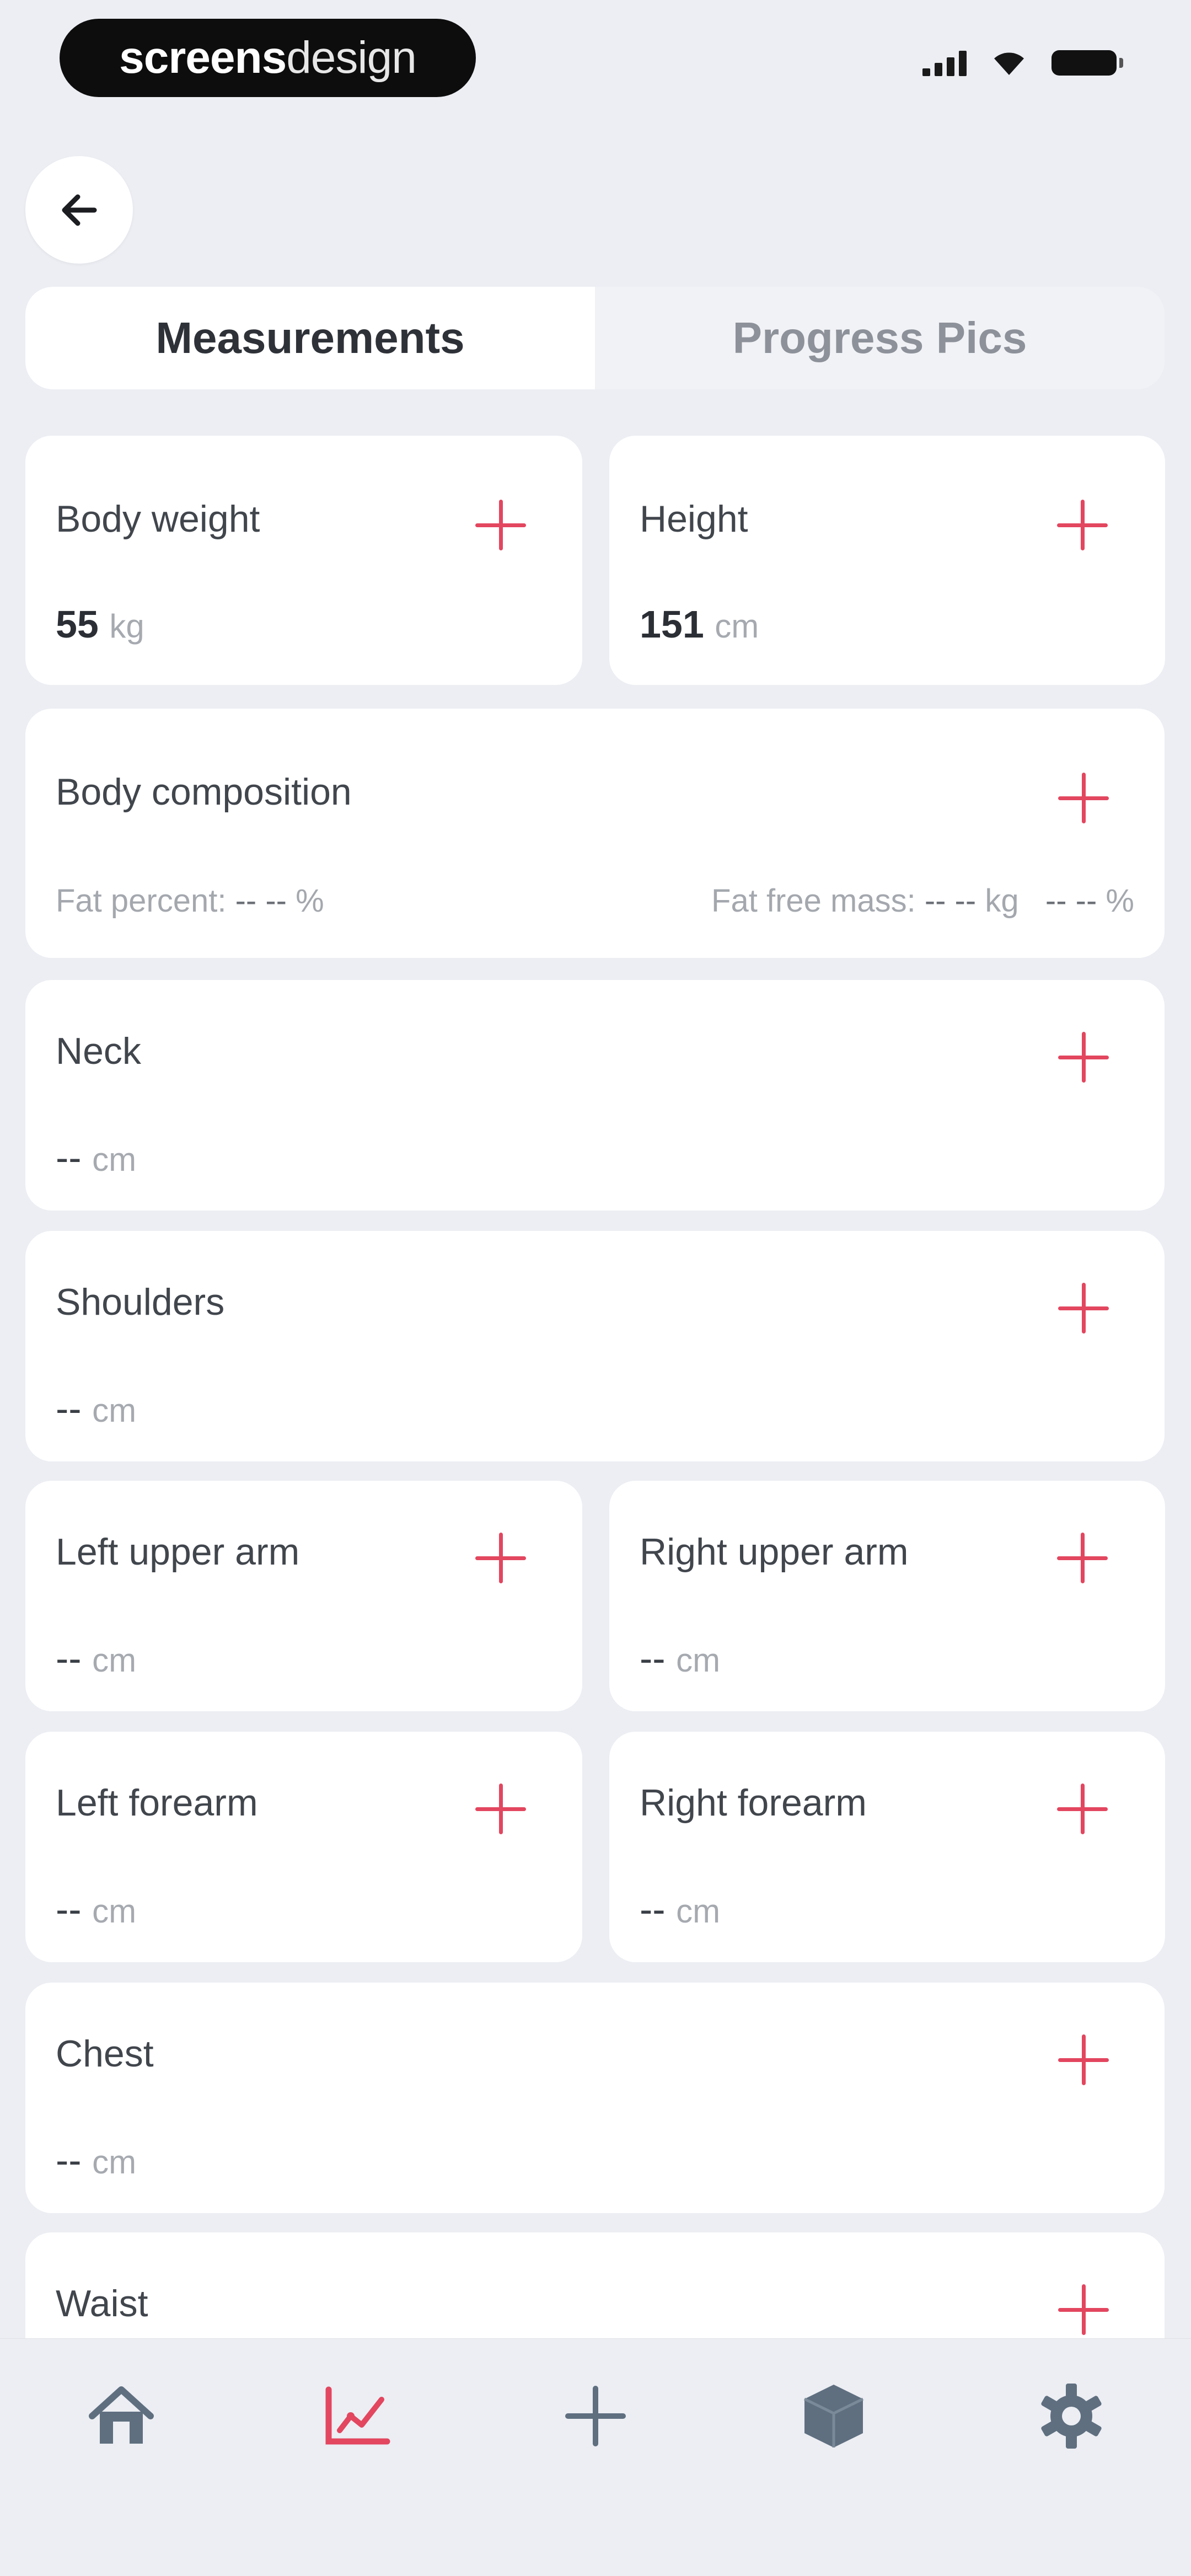  What do you see at coordinates (310, 338) in the screenshot?
I see `tab-measurements: Measurements` at bounding box center [310, 338].